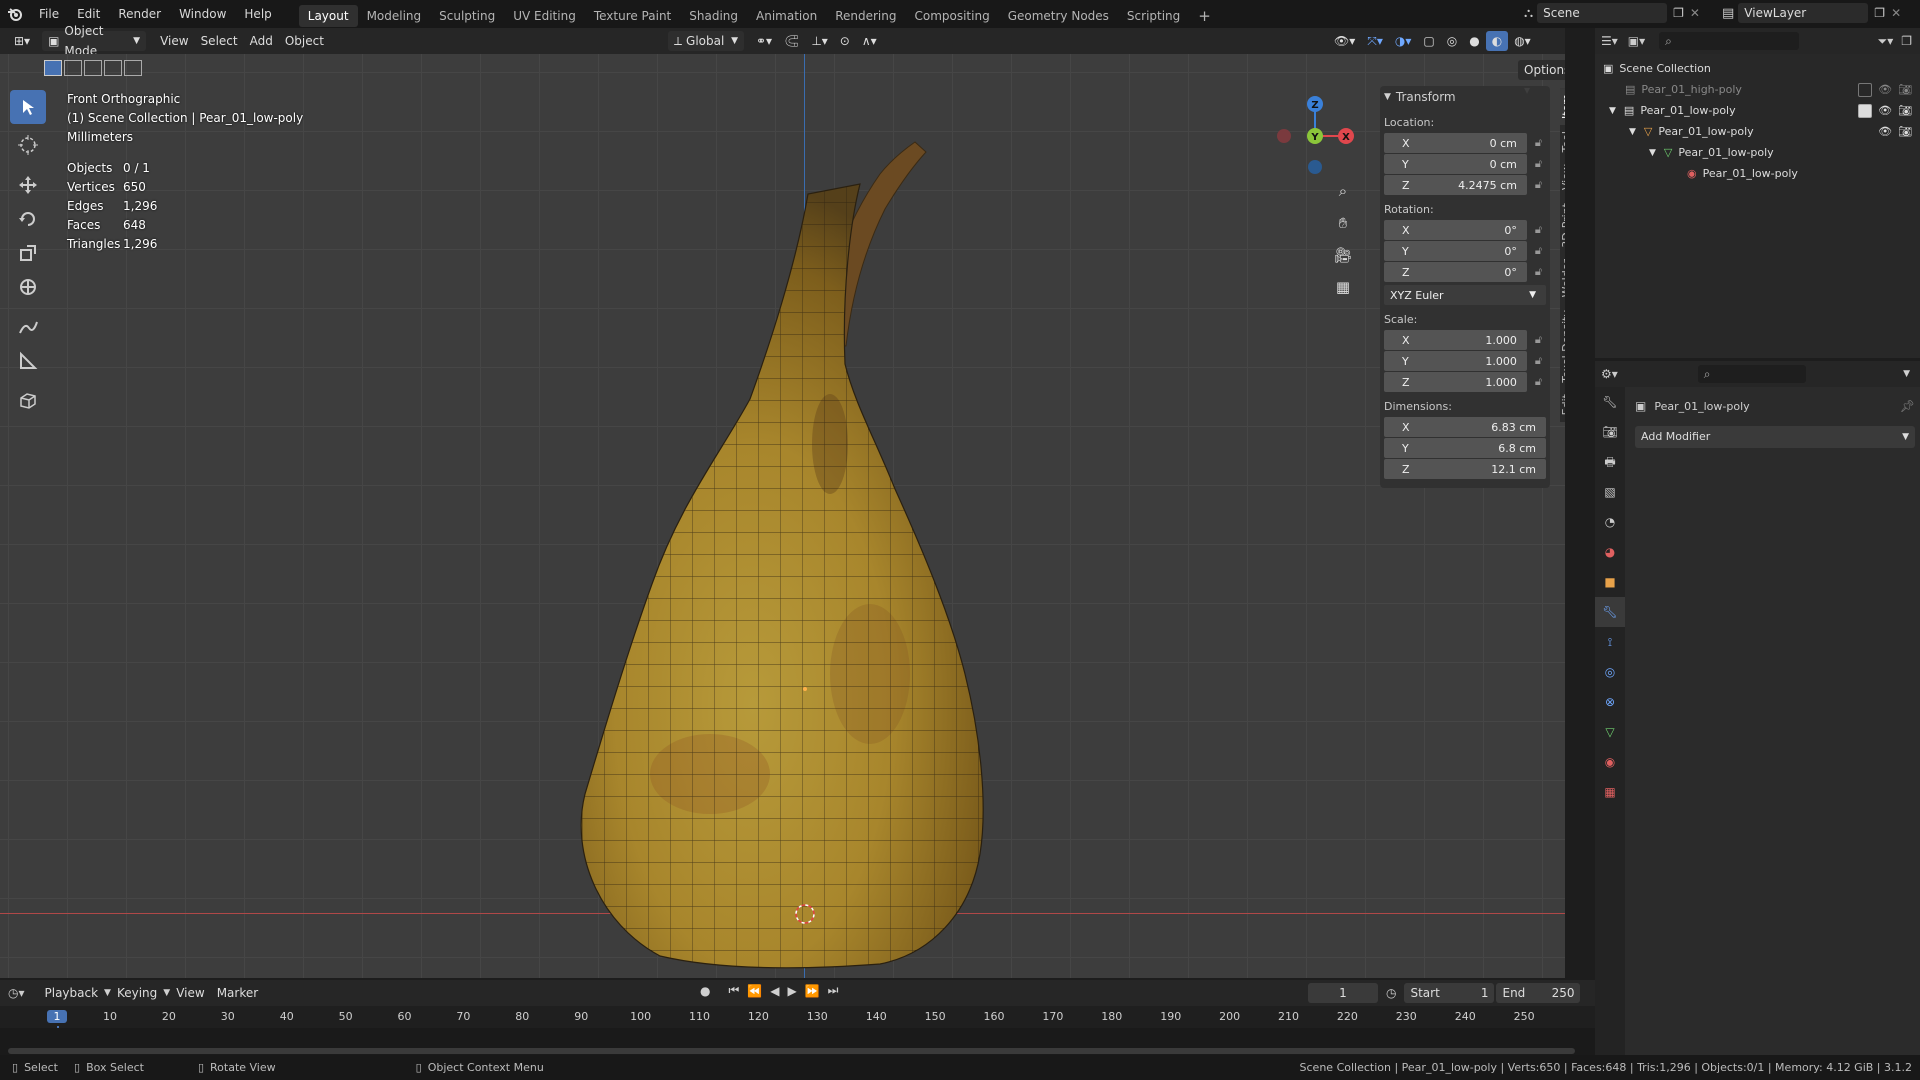  Describe the element at coordinates (28, 401) in the screenshot. I see `add-cube-tool-icon` at that location.